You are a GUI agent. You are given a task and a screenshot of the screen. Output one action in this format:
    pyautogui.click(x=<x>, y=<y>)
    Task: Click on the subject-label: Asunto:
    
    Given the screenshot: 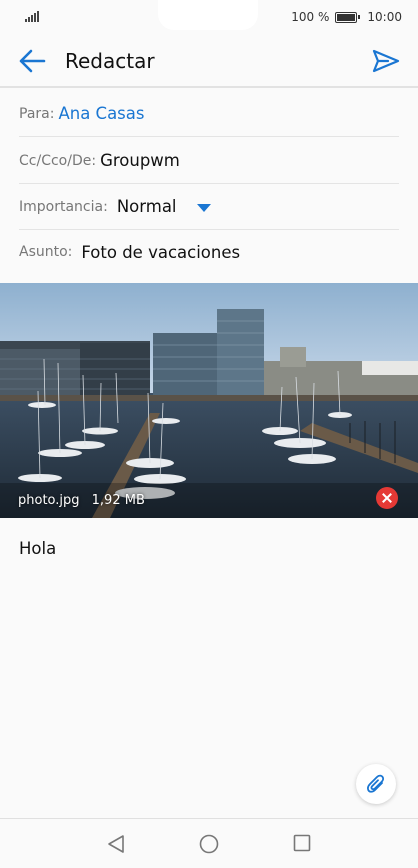 What is the action you would take?
    pyautogui.click(x=46, y=252)
    